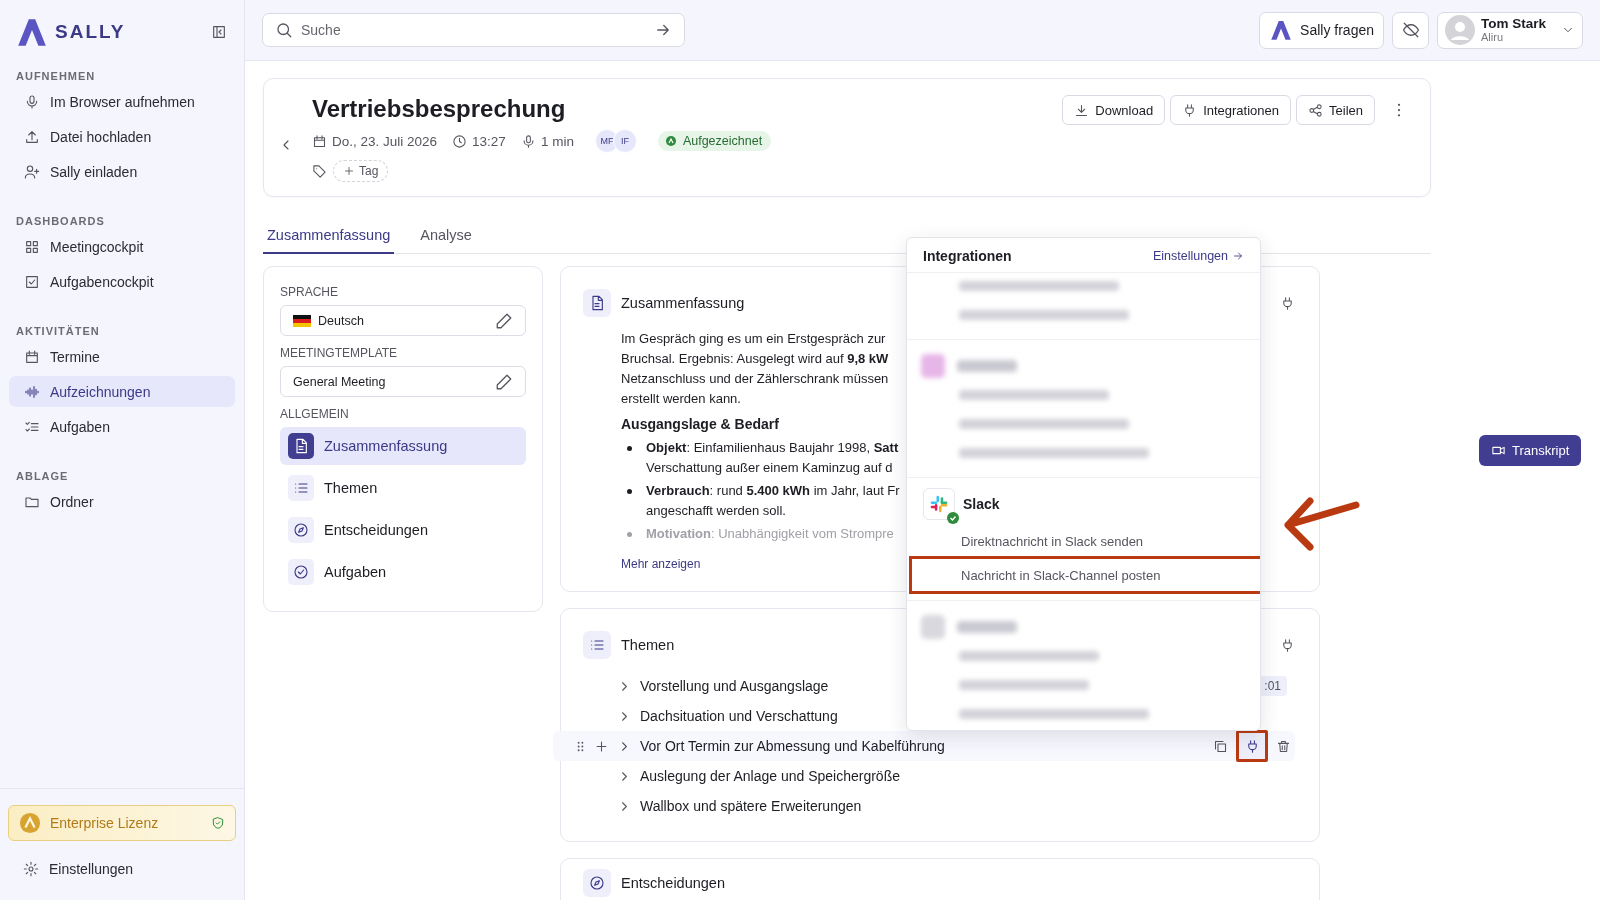 The height and width of the screenshot is (900, 1600). What do you see at coordinates (1084, 541) in the screenshot?
I see `integration-action: Direktnachricht in Slack senden` at bounding box center [1084, 541].